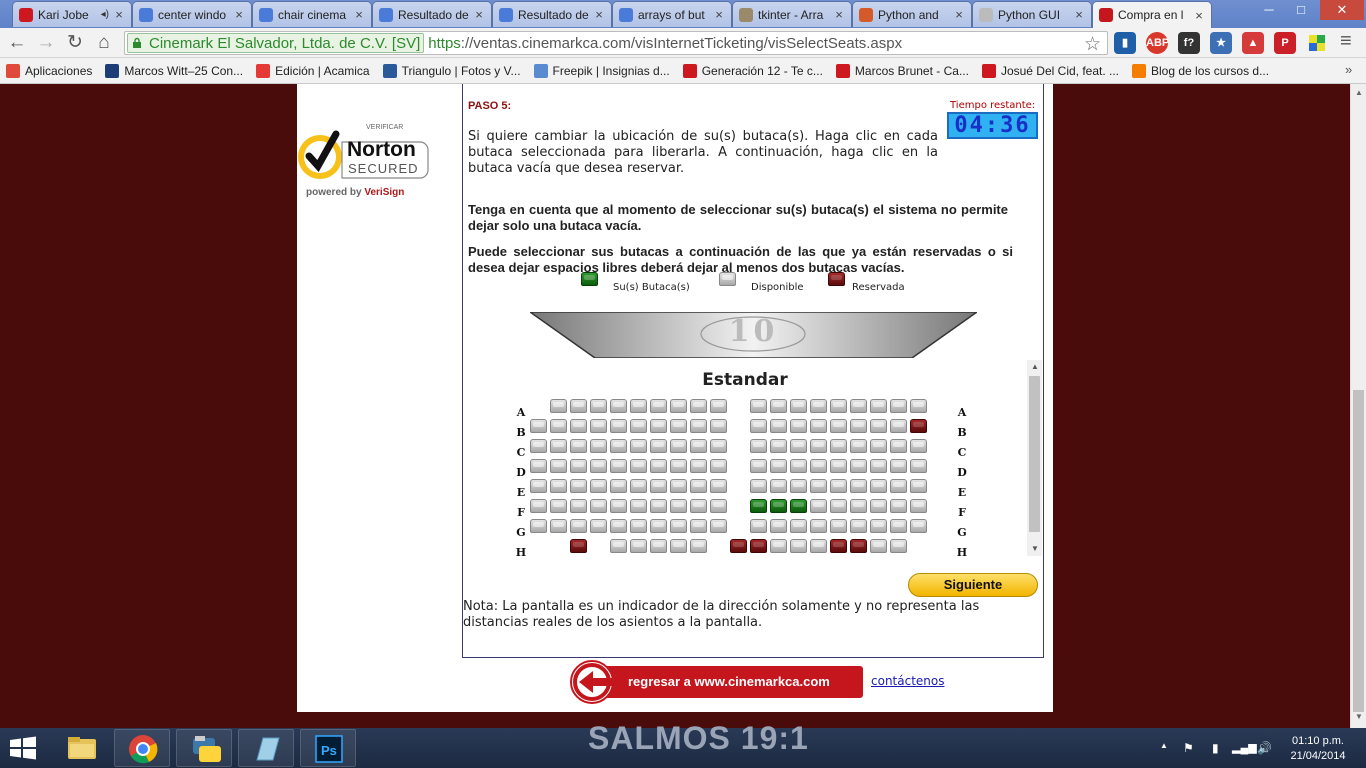  Describe the element at coordinates (192, 14) in the screenshot. I see `browser-tab: center windo ×` at that location.